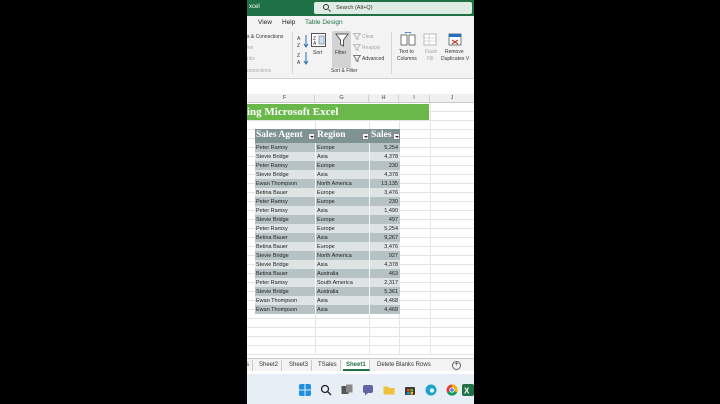 The width and height of the screenshot is (720, 404). Describe the element at coordinates (430, 59) in the screenshot. I see `flash-fill-label-2: Fill` at that location.